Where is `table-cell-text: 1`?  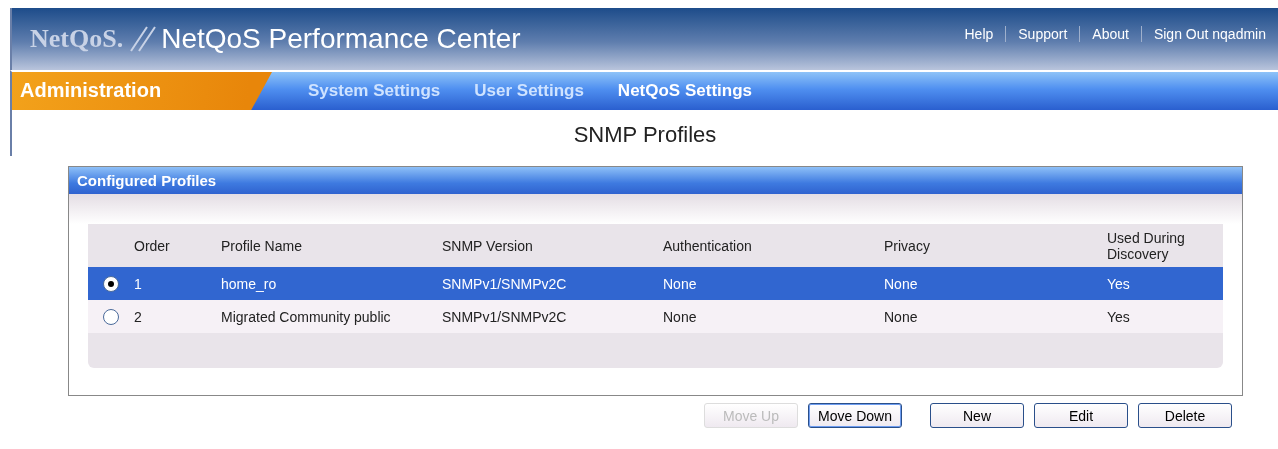
table-cell-text: 1 is located at coordinates (138, 283).